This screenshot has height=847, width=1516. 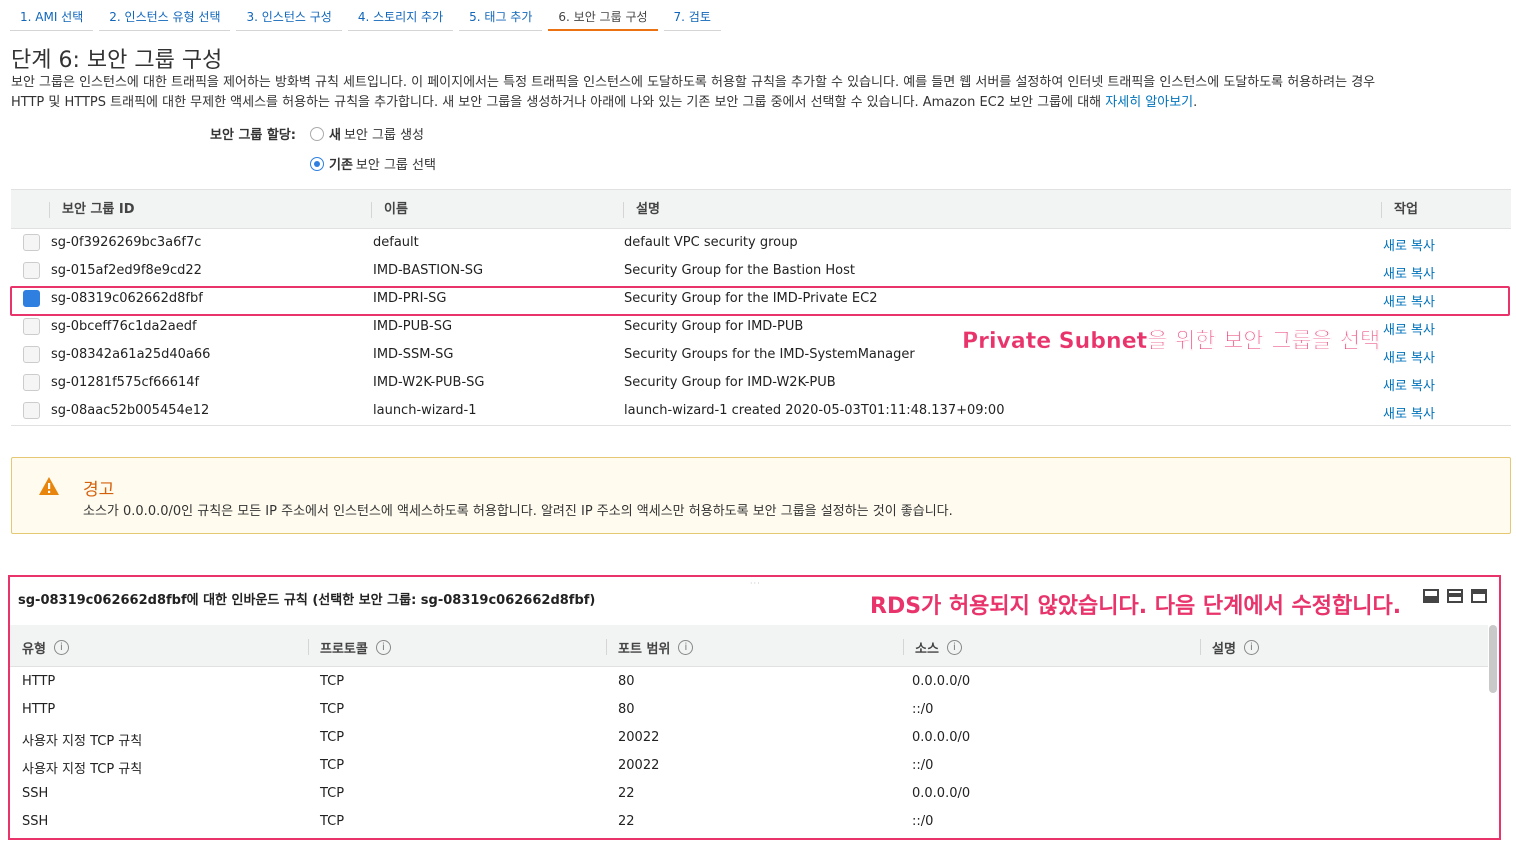 I want to click on cell-sg-id: sg-0f3926269bc3a6f7c, so click(x=126, y=242).